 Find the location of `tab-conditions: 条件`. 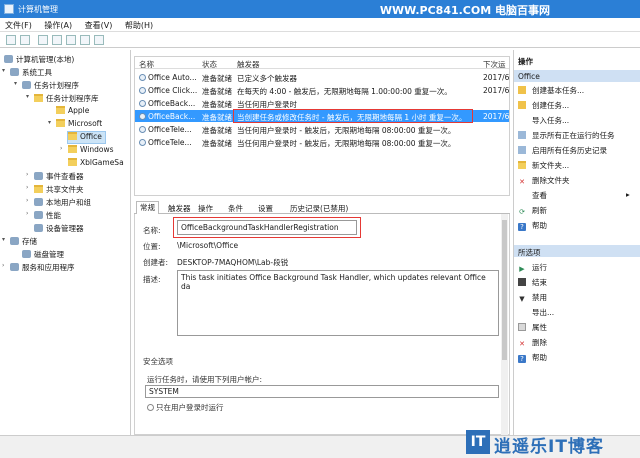

tab-conditions: 条件 is located at coordinates (235, 208).